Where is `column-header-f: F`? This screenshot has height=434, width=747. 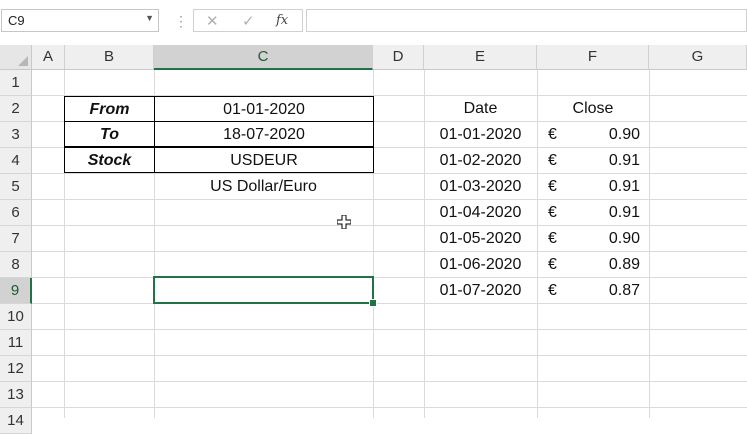 column-header-f: F is located at coordinates (593, 57).